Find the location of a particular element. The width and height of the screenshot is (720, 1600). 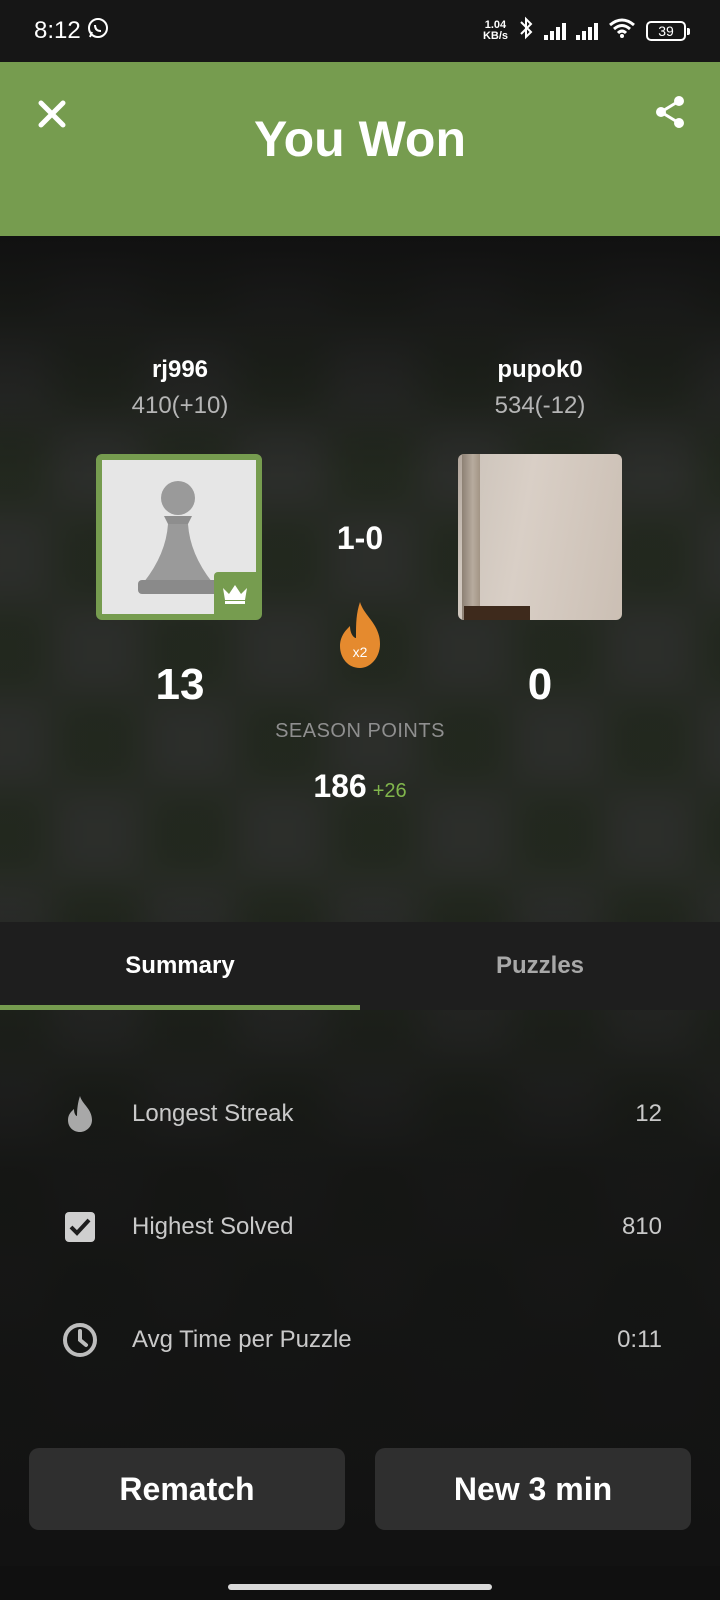

status-icons: 1.04 KB/s 39 is located at coordinates (586, 31).